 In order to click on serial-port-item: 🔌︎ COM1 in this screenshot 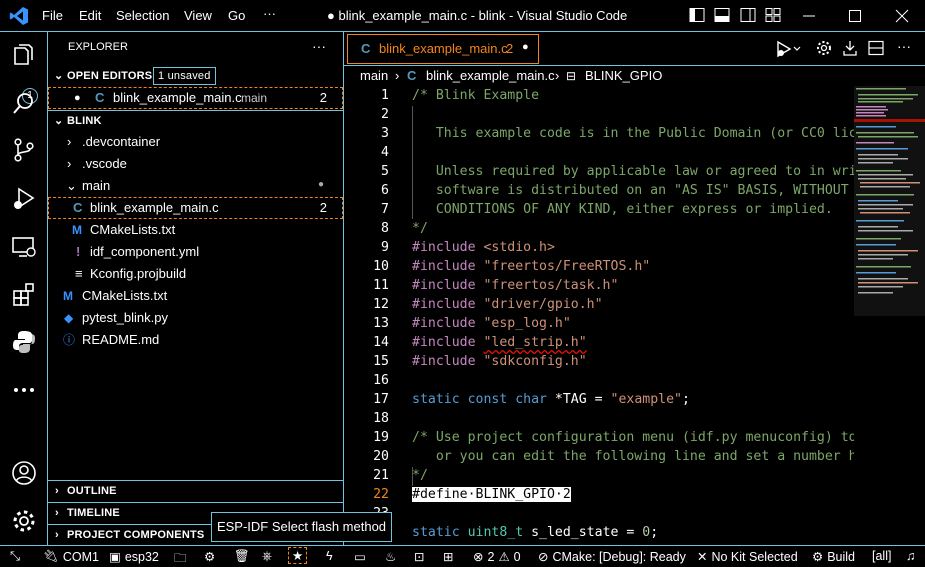, I will do `click(71, 556)`.